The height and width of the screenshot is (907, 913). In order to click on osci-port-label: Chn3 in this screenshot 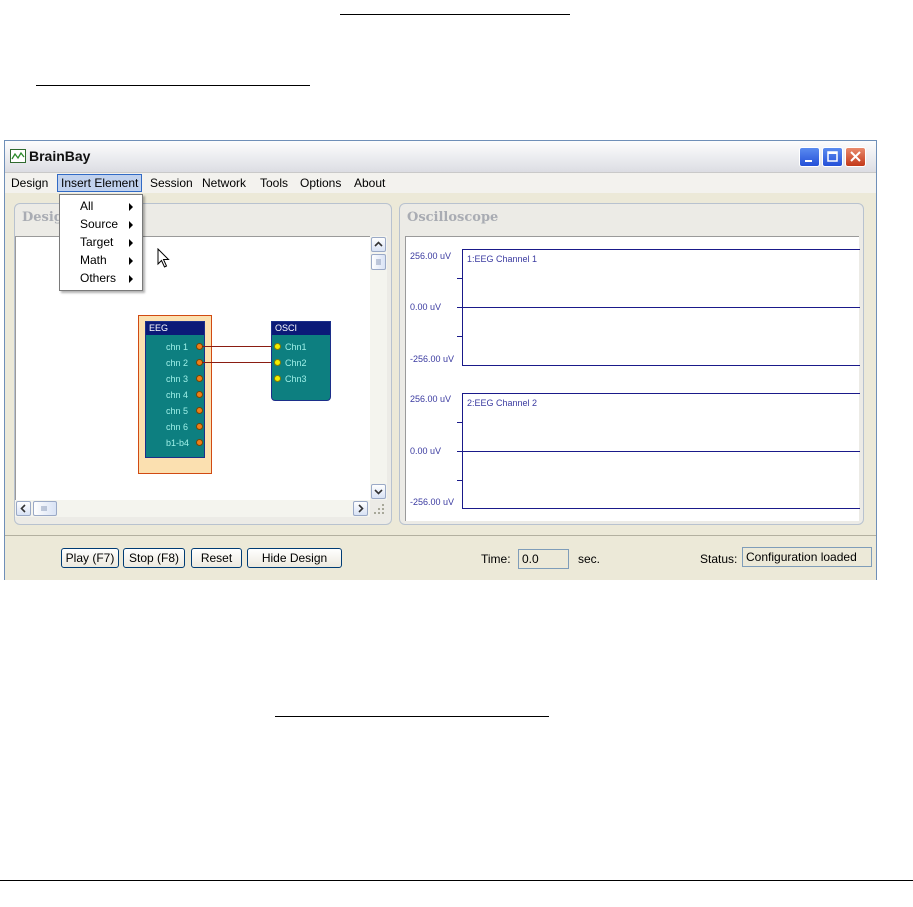, I will do `click(296, 379)`.